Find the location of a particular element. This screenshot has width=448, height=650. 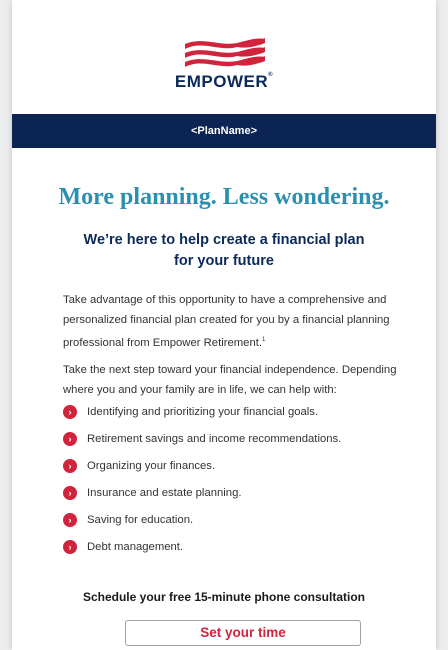

plan-name: <PlanName> is located at coordinates (224, 131).